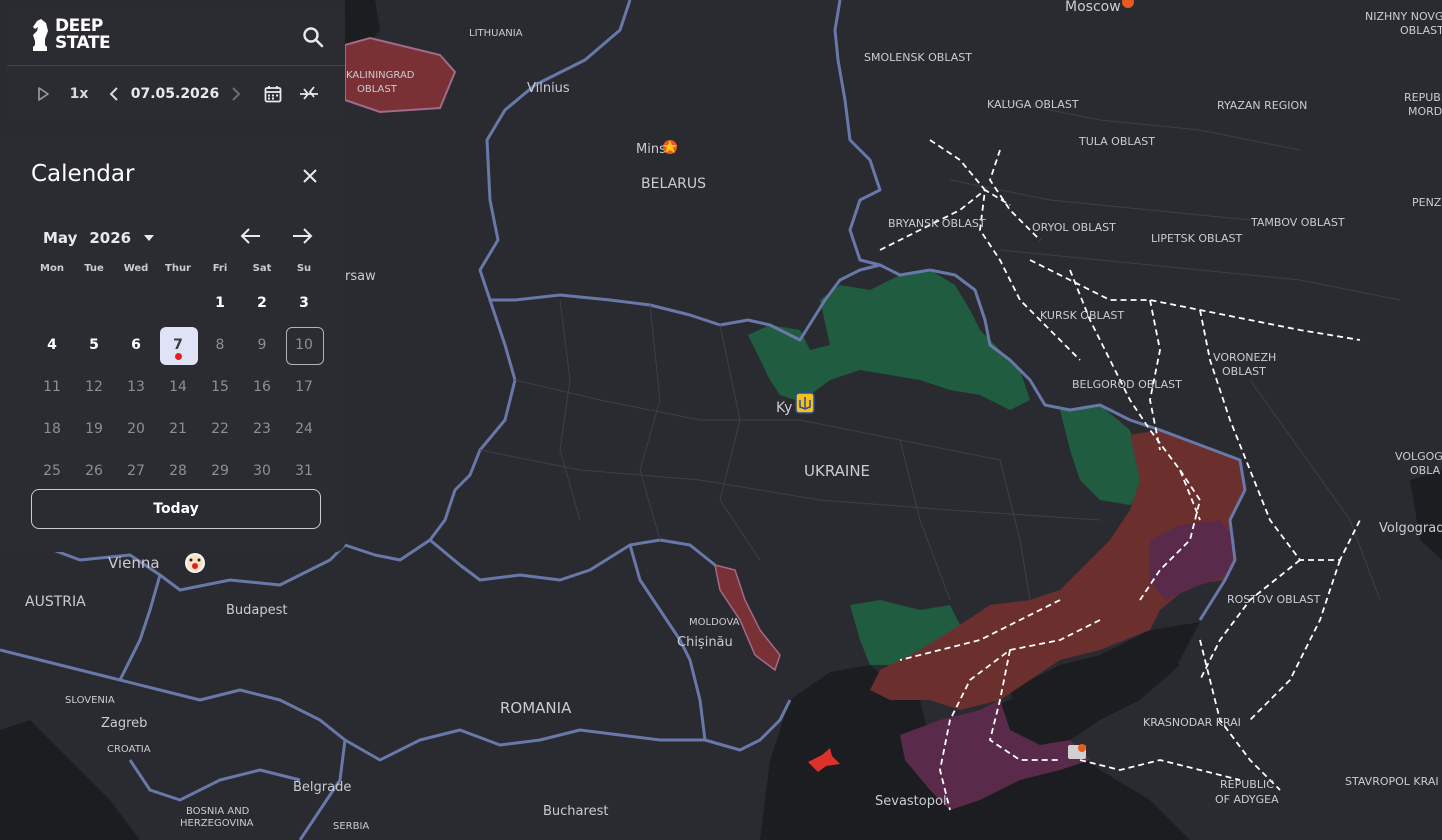  I want to click on calendar-day: 1, so click(220, 303).